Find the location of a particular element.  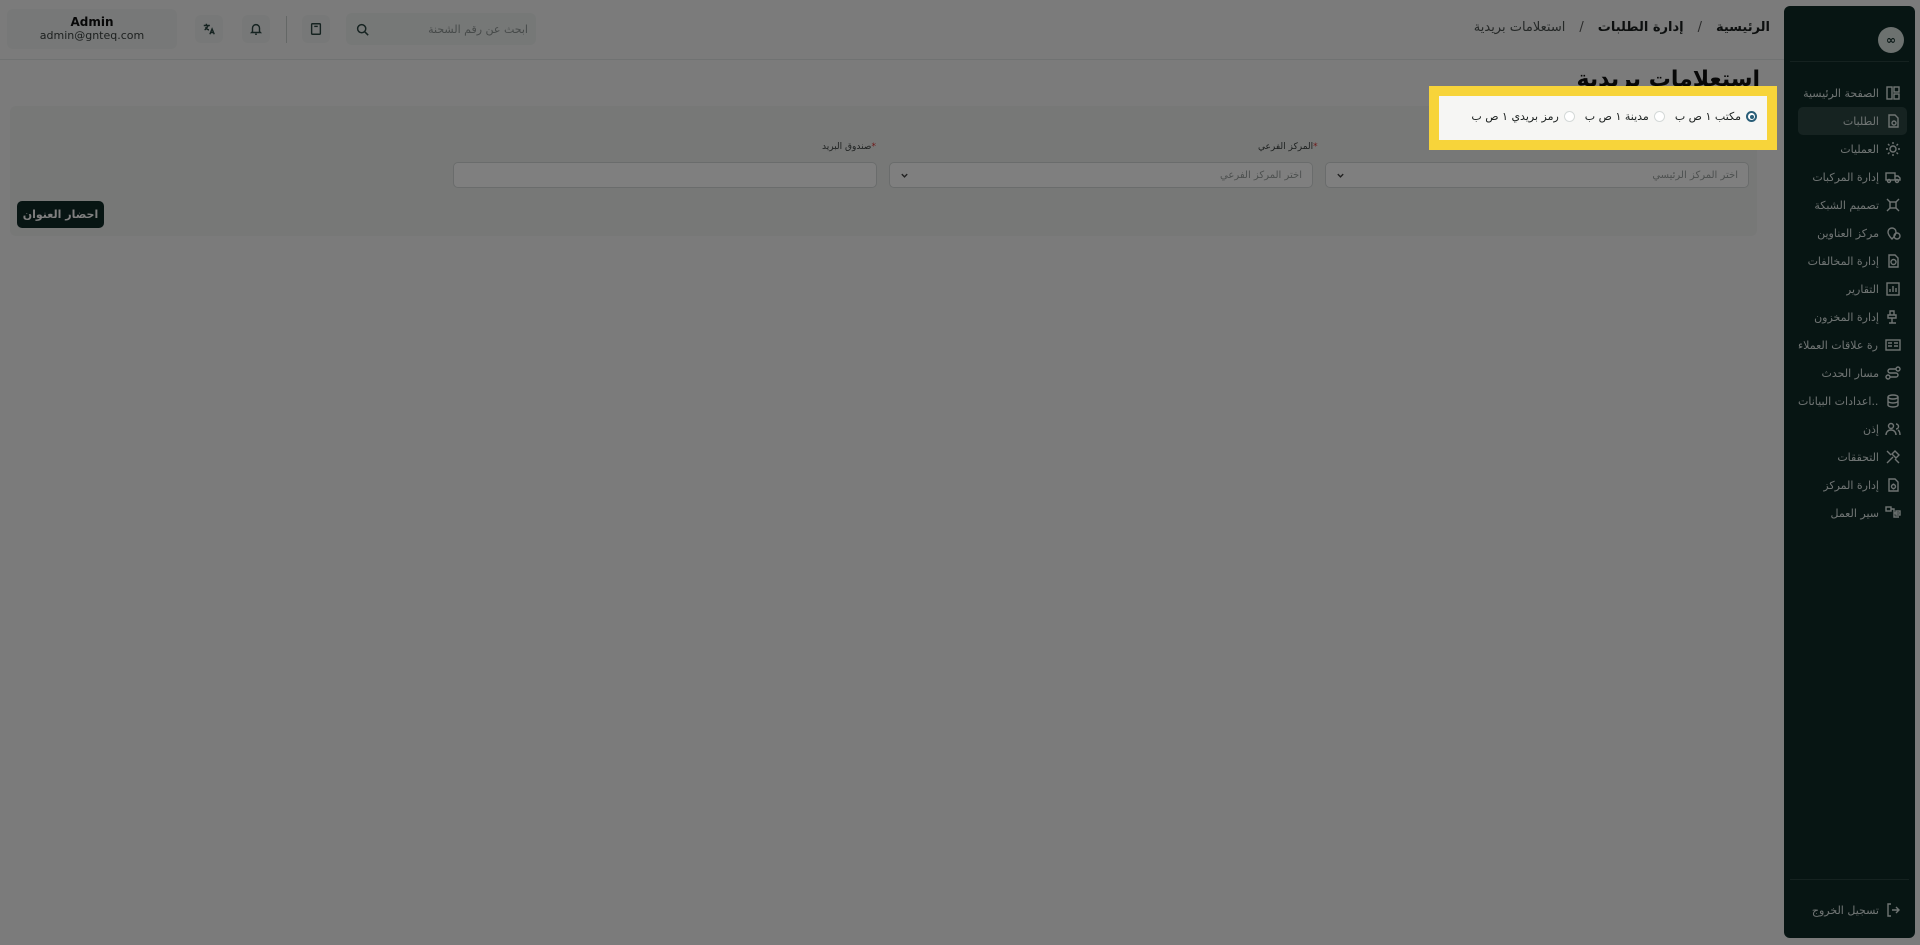

radio-label: مكتب ١ ص ب is located at coordinates (1707, 116).